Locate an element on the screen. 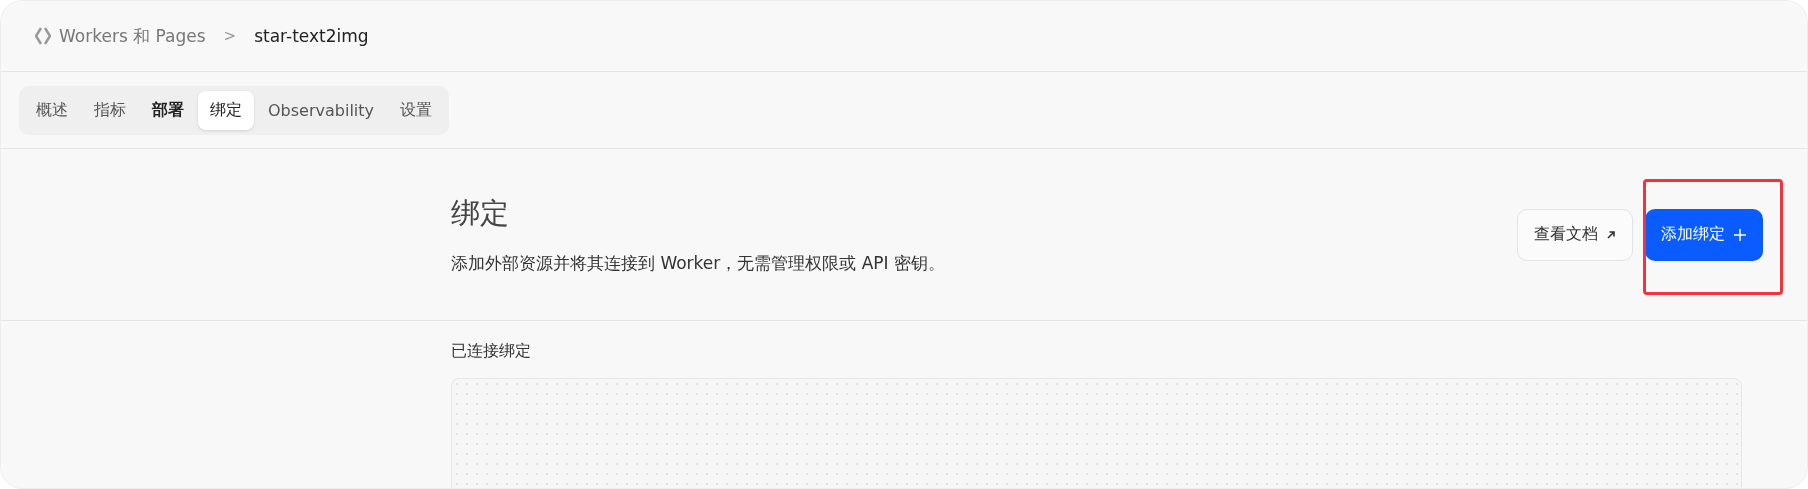  tab: 设置 is located at coordinates (416, 110).